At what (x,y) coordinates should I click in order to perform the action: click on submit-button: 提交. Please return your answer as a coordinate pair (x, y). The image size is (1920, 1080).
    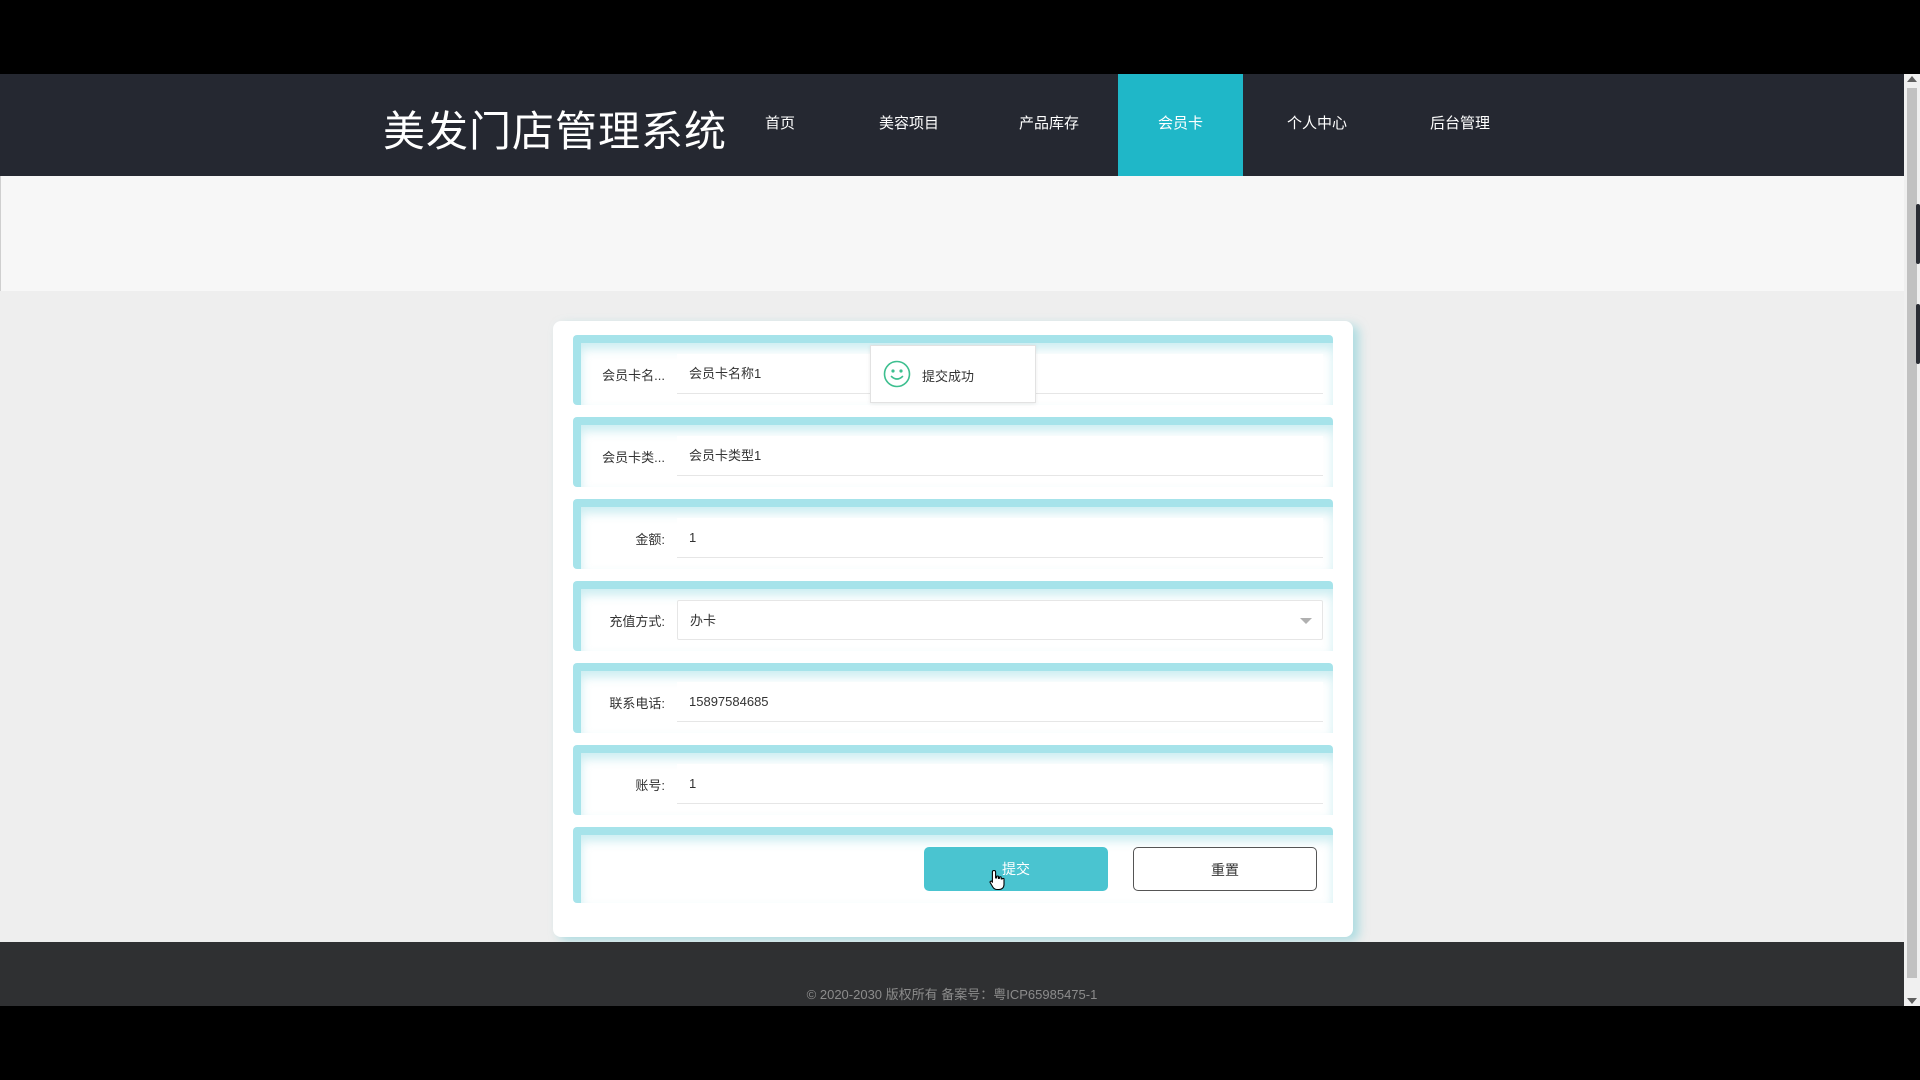
    Looking at the image, I should click on (1016, 869).